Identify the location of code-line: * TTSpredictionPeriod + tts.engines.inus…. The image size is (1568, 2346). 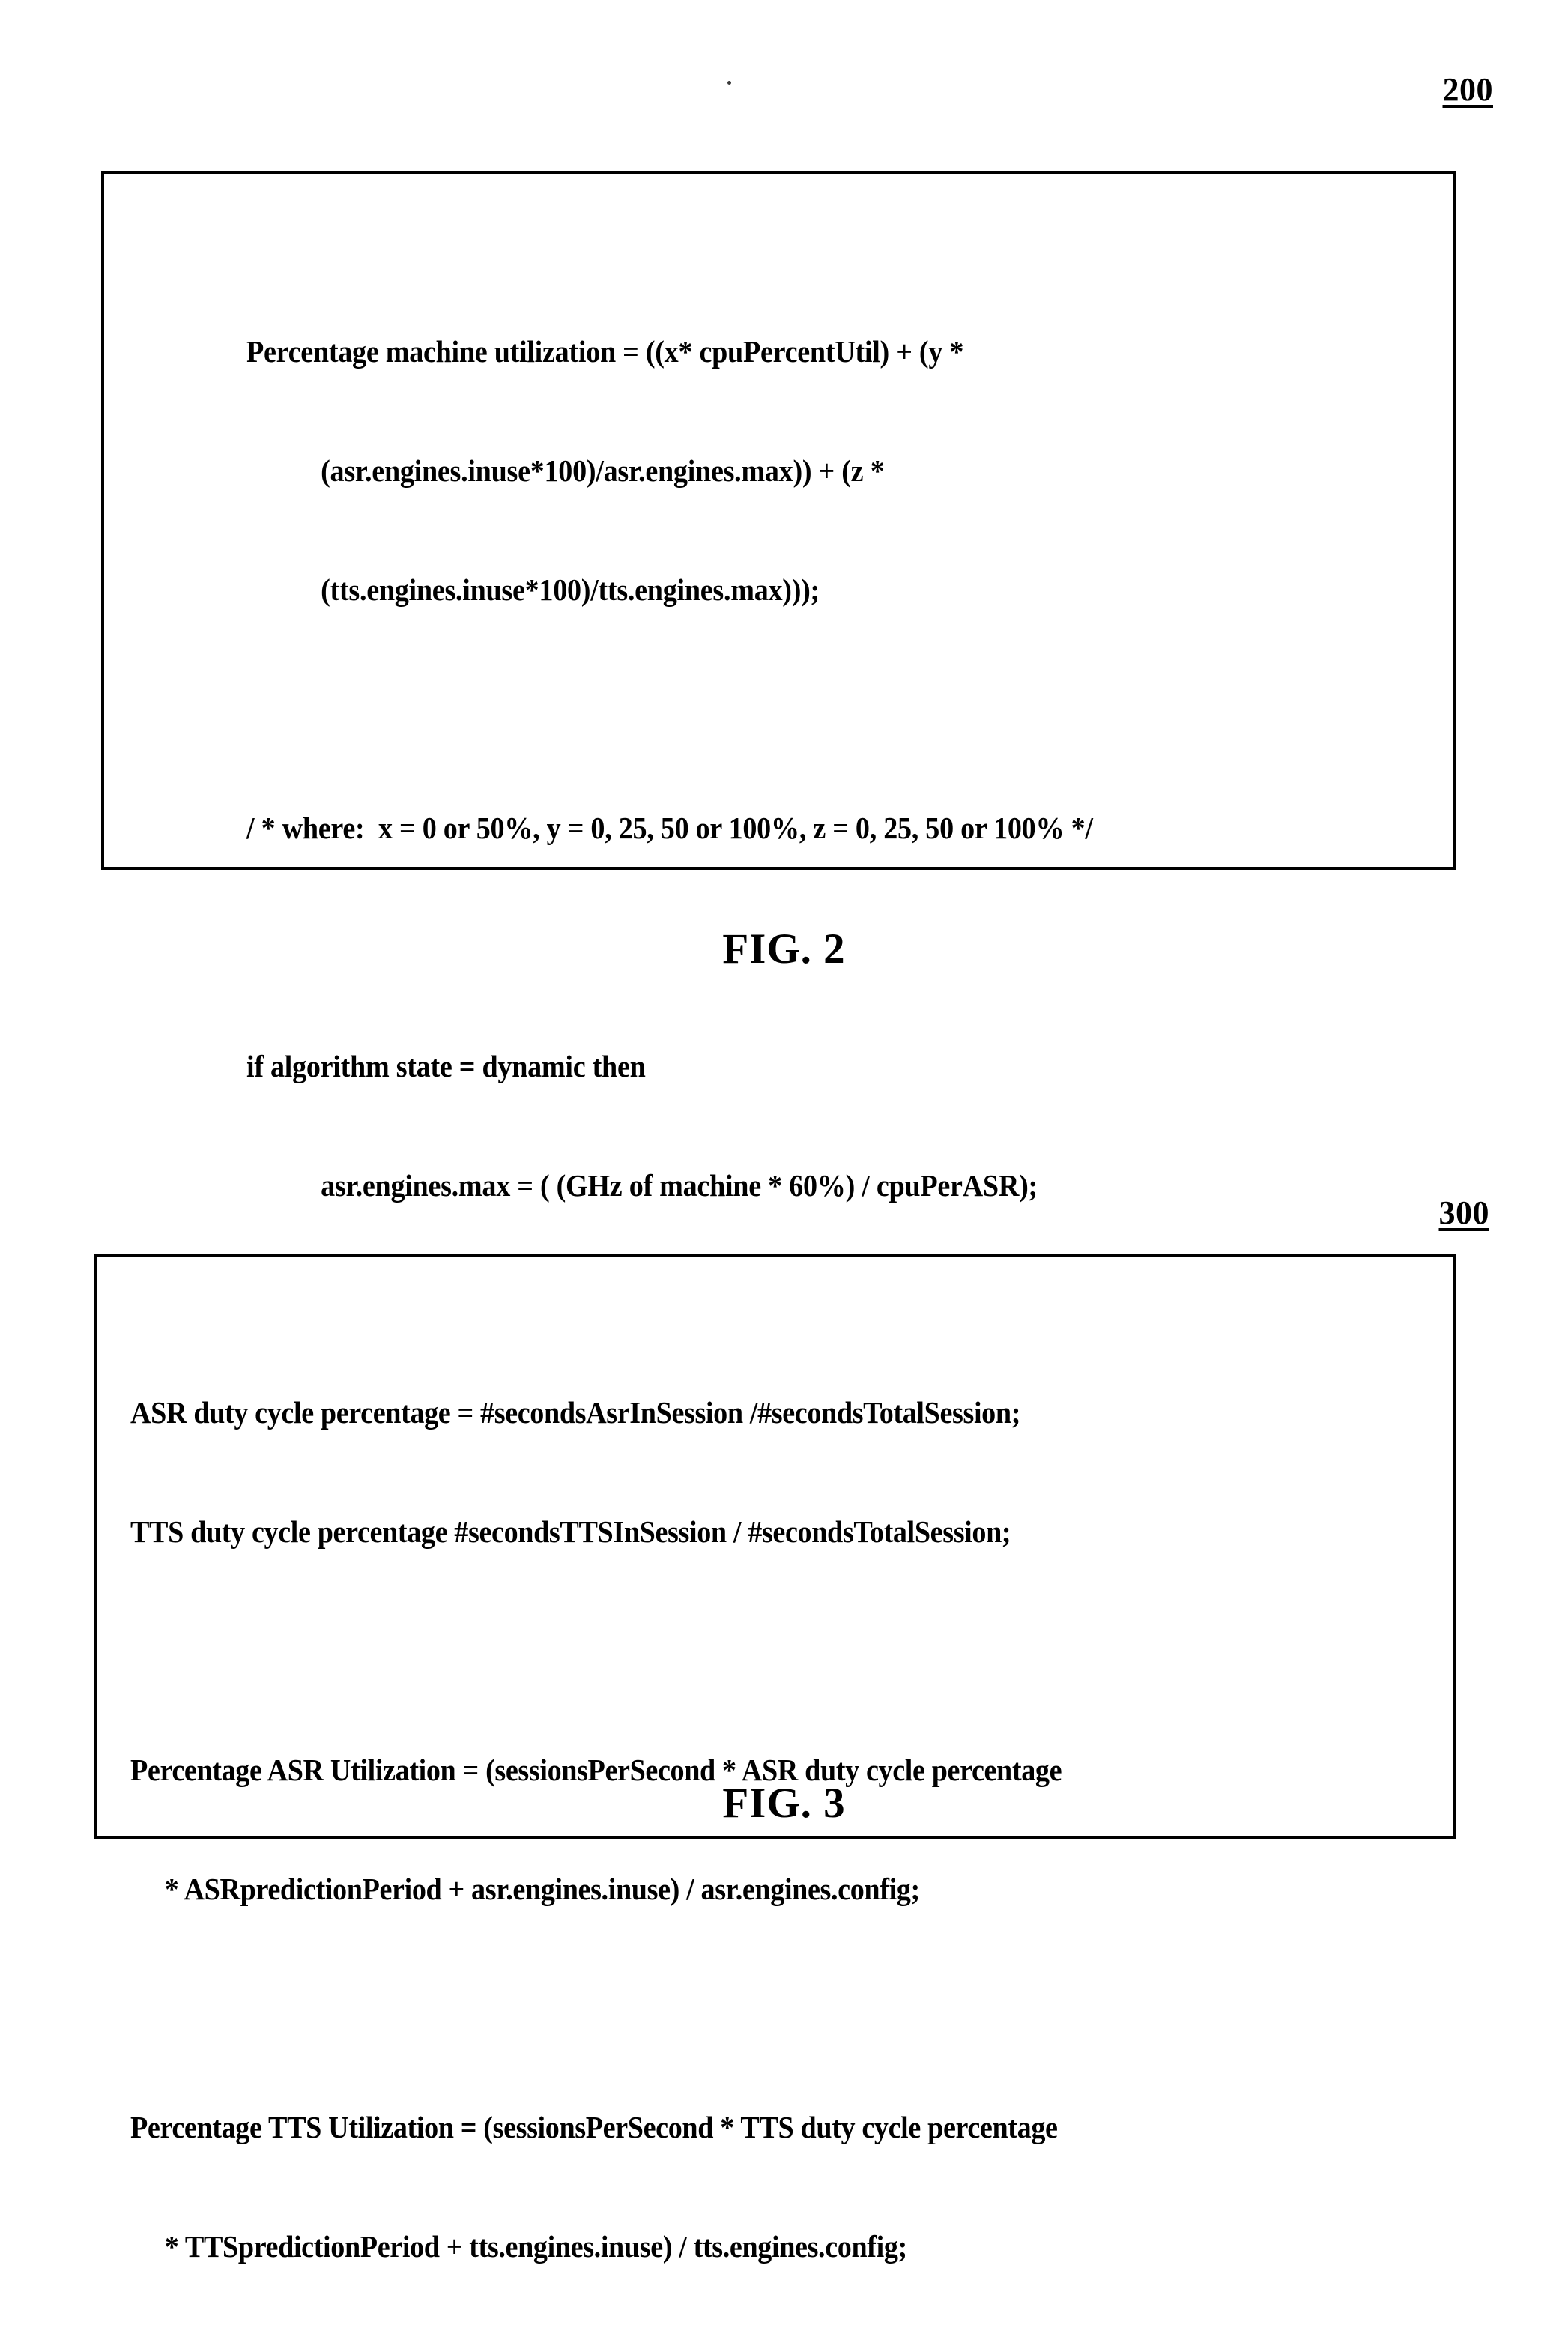
(535, 2246).